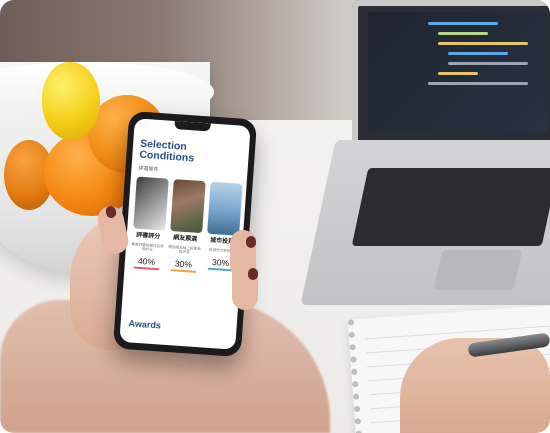 This screenshot has height=433, width=550. I want to click on code-editor, so click(458, 72).